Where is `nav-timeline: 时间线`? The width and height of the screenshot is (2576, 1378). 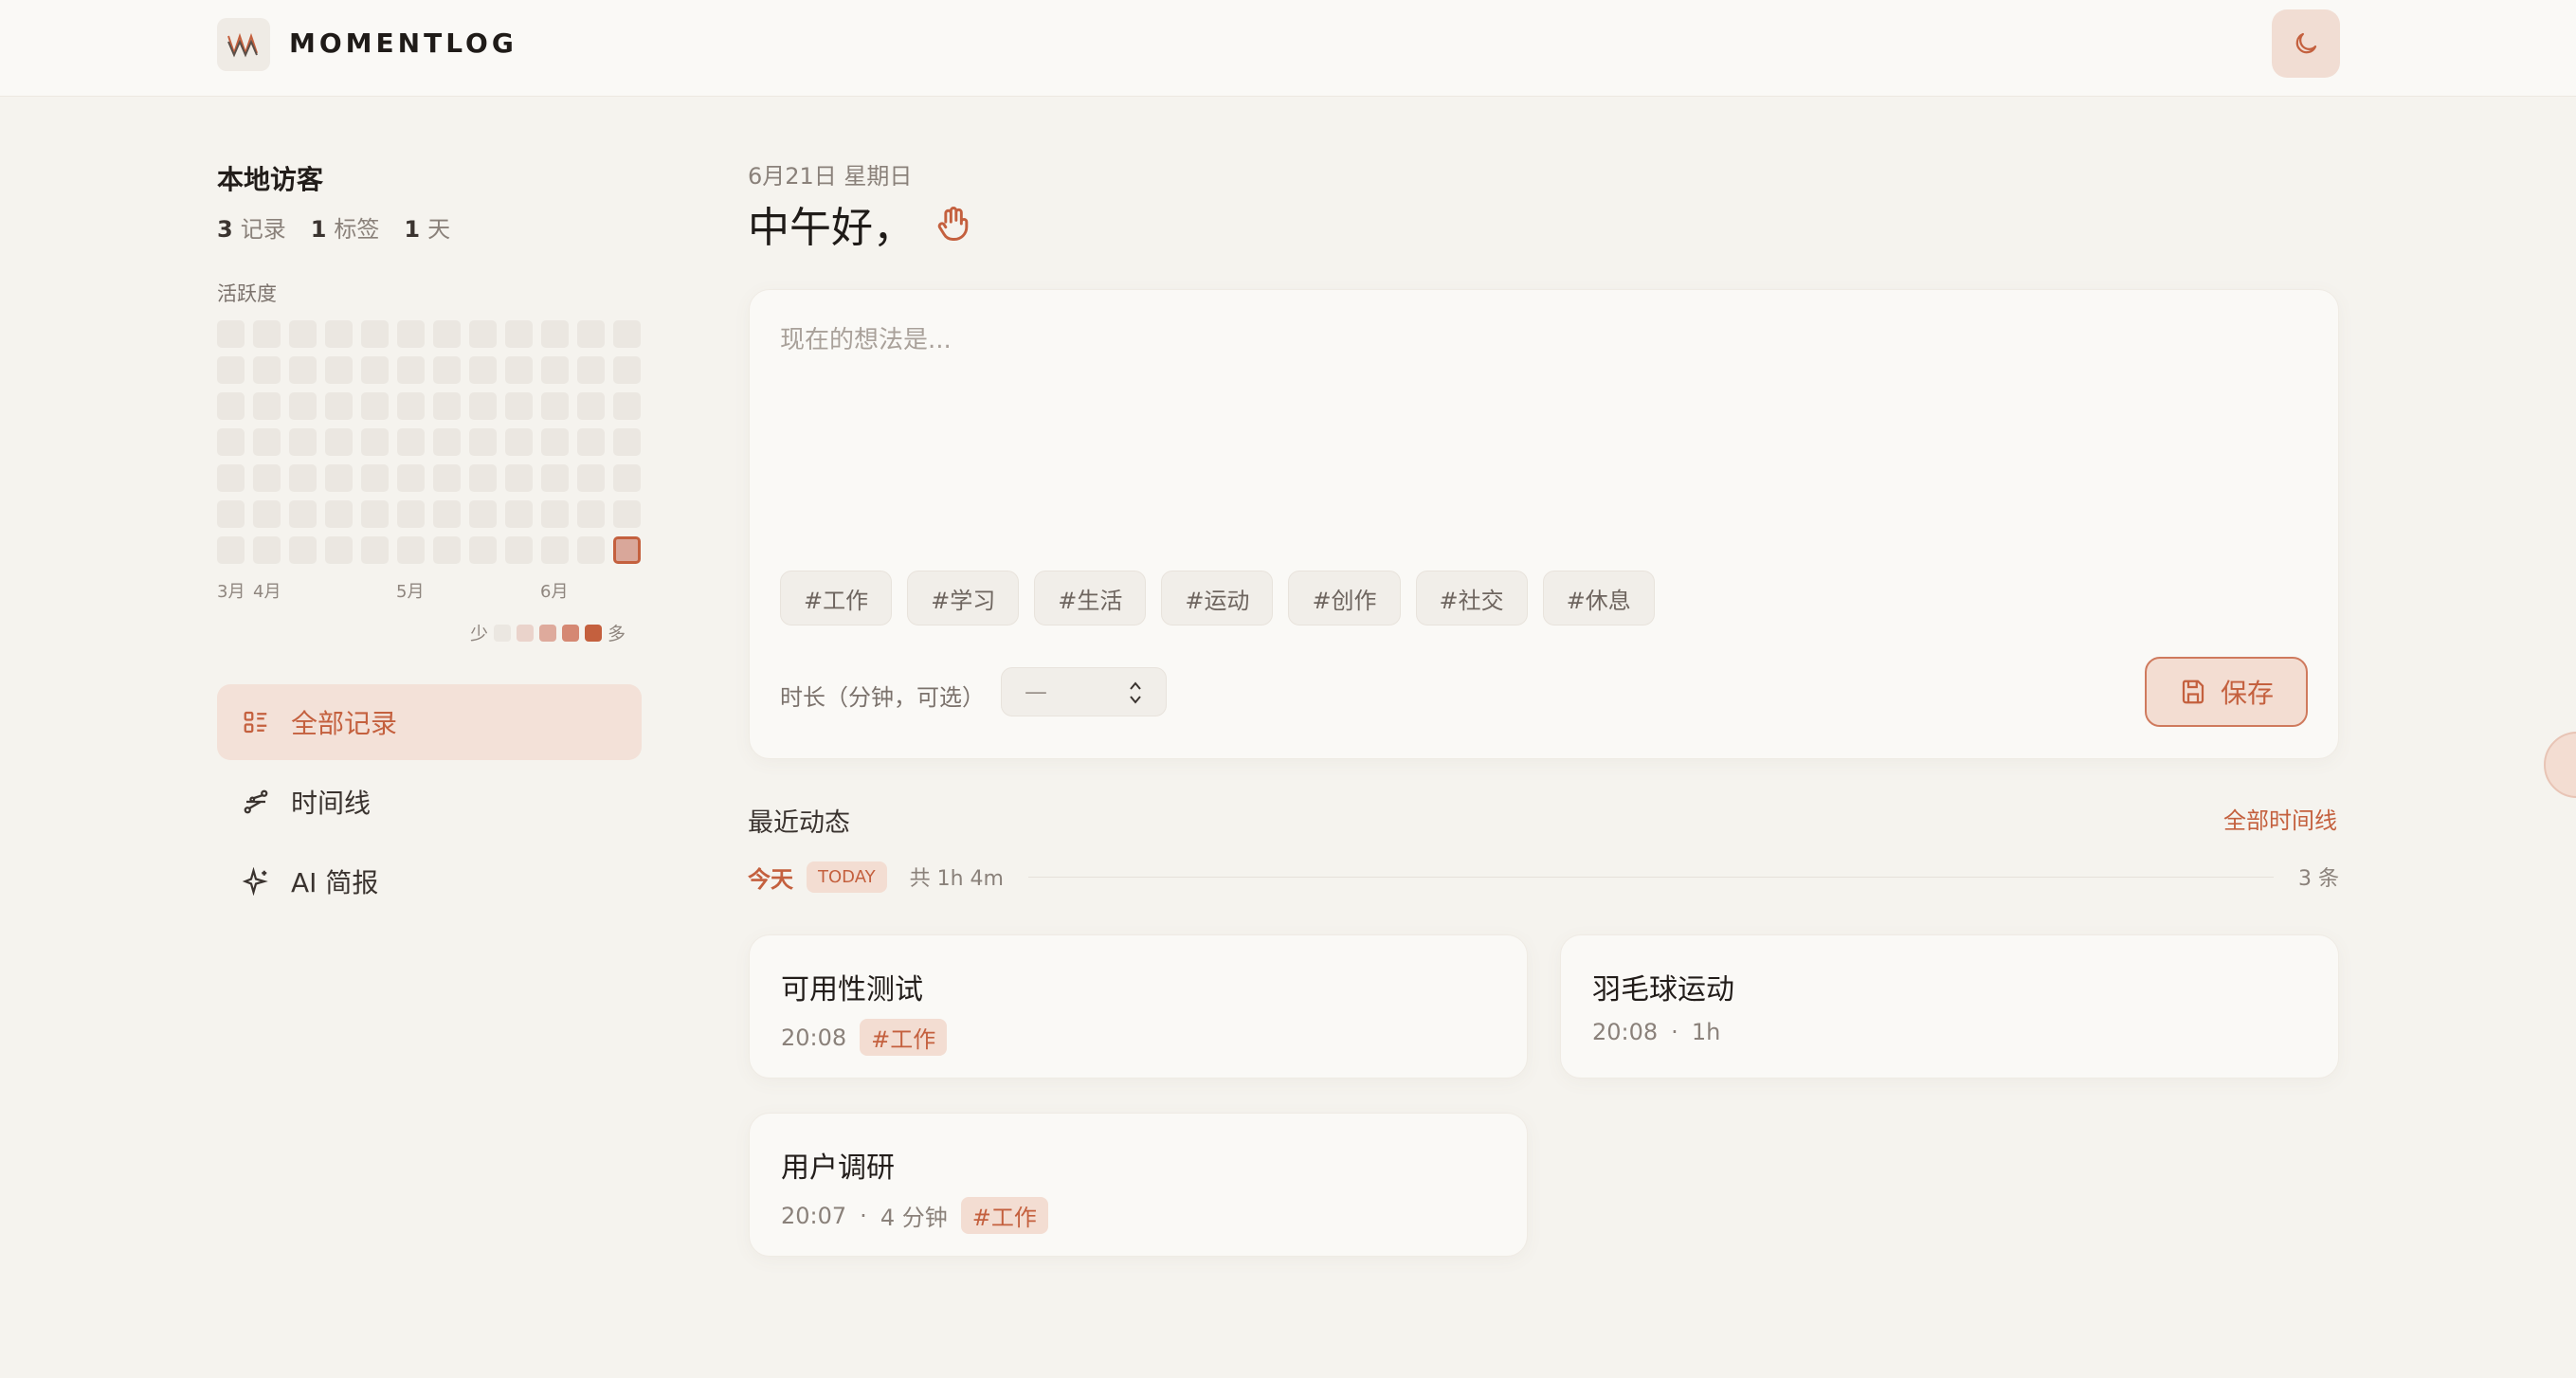
nav-timeline: 时间线 is located at coordinates (429, 802).